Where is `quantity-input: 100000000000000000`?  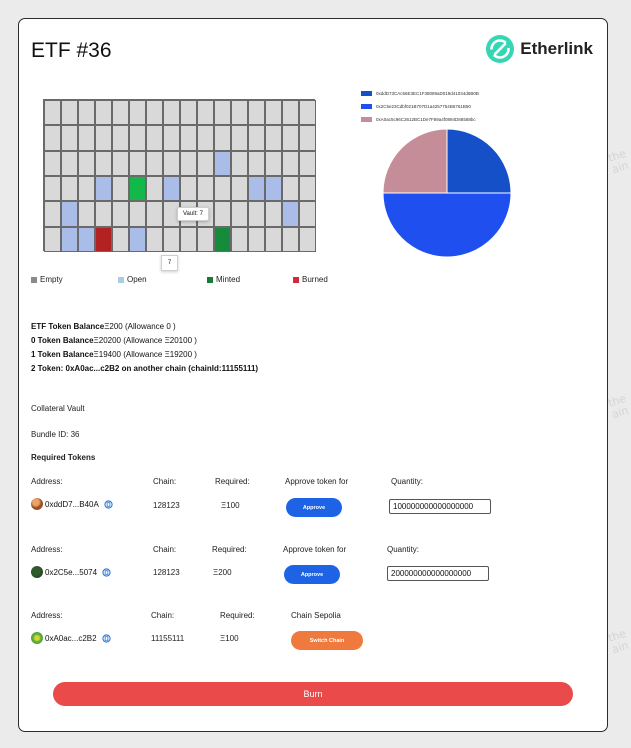
quantity-input: 100000000000000000 is located at coordinates (440, 506).